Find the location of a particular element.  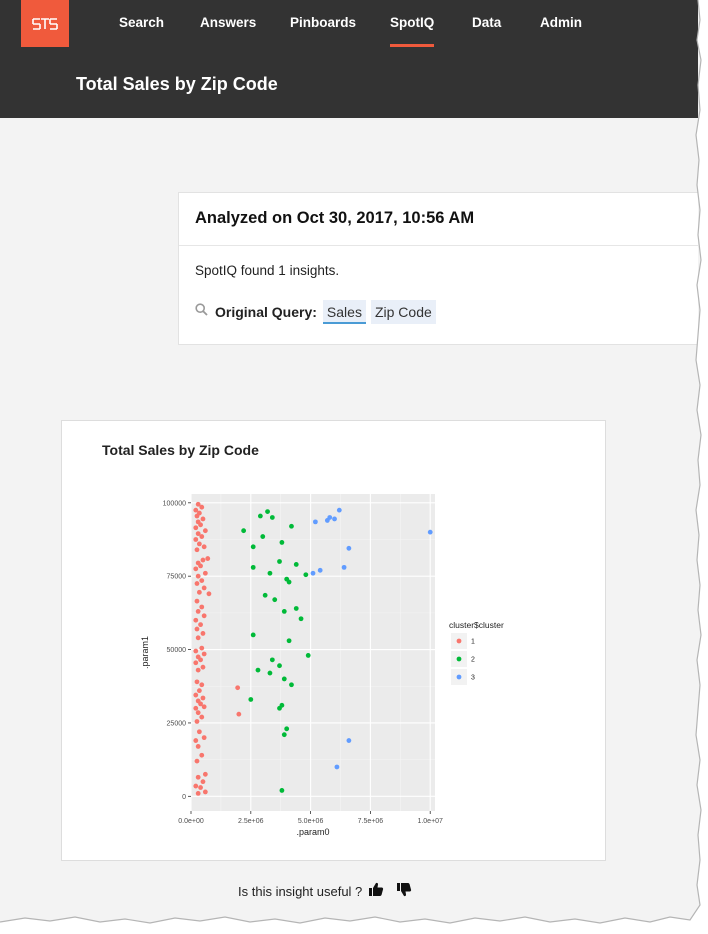

logo-icon is located at coordinates (45, 23).